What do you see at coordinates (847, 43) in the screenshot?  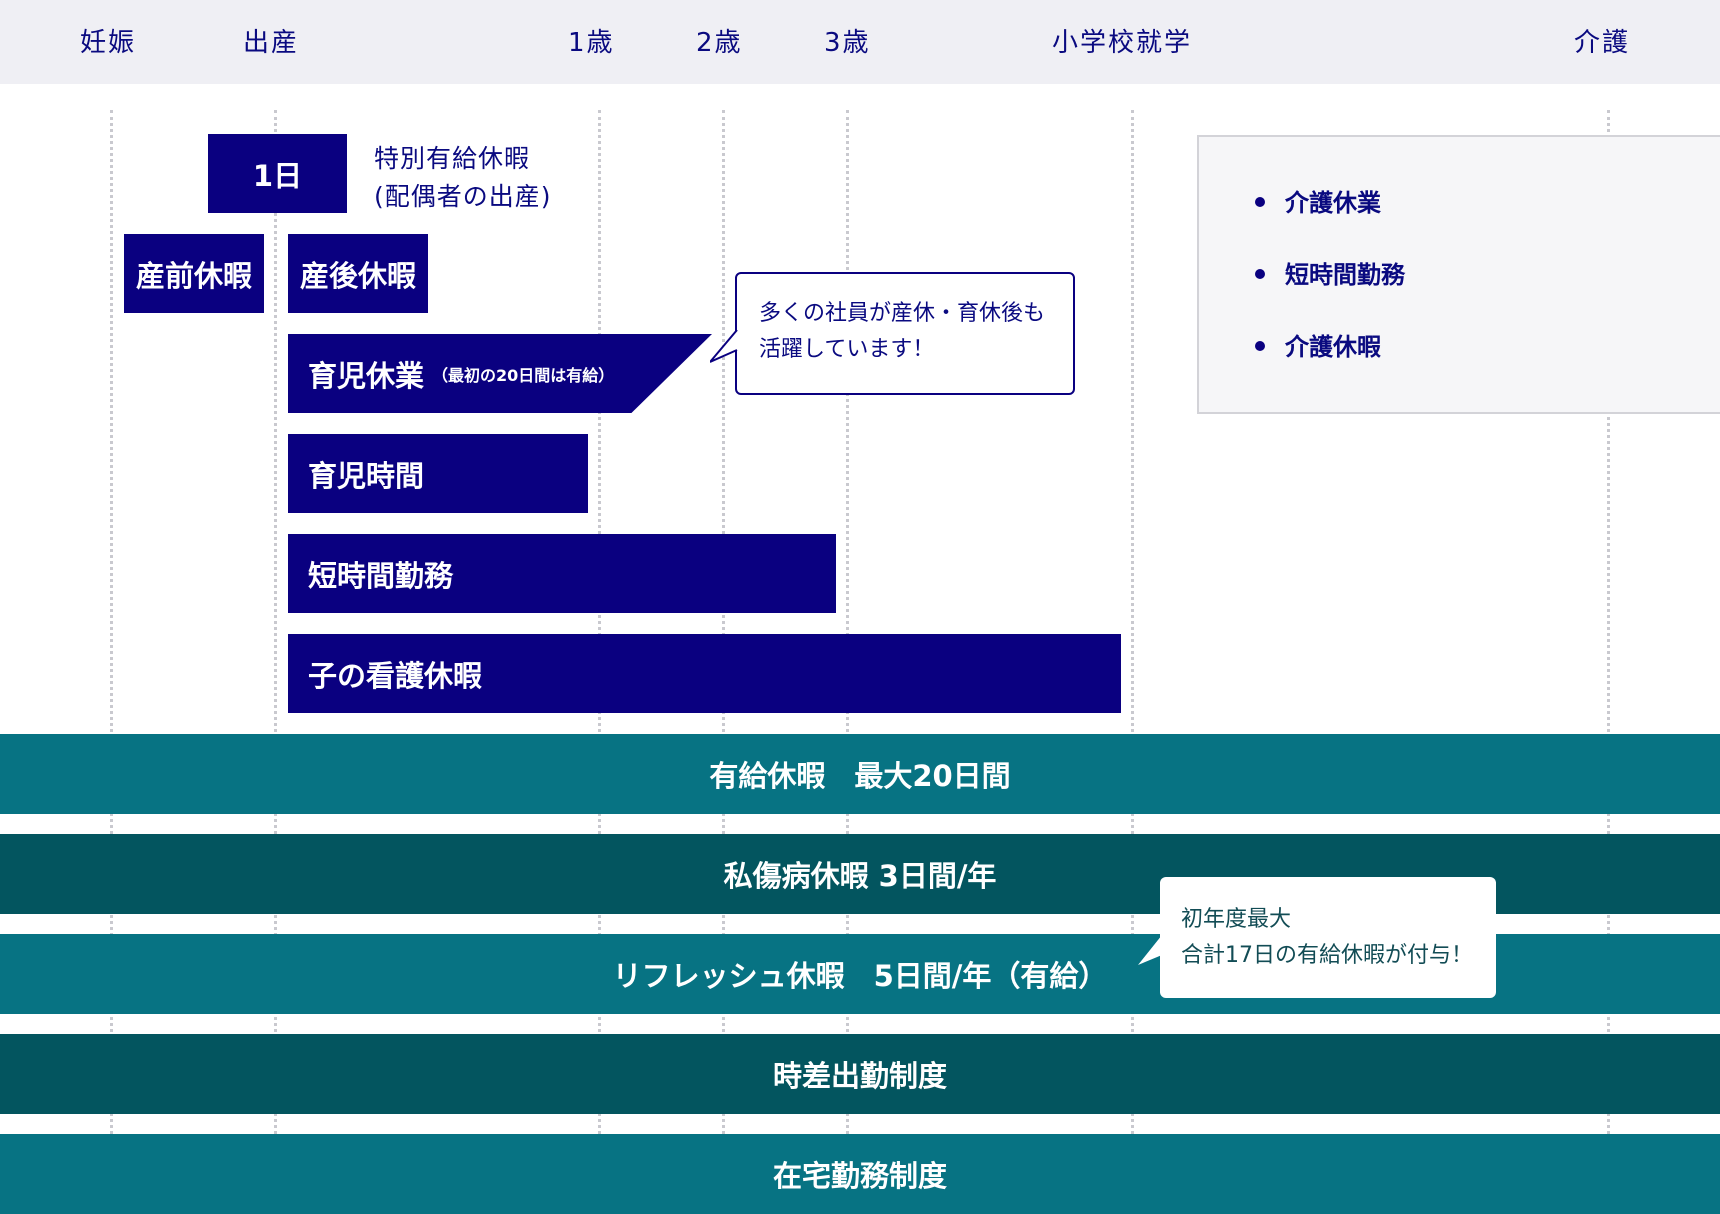 I see `header-label-age-3: 3歳` at bounding box center [847, 43].